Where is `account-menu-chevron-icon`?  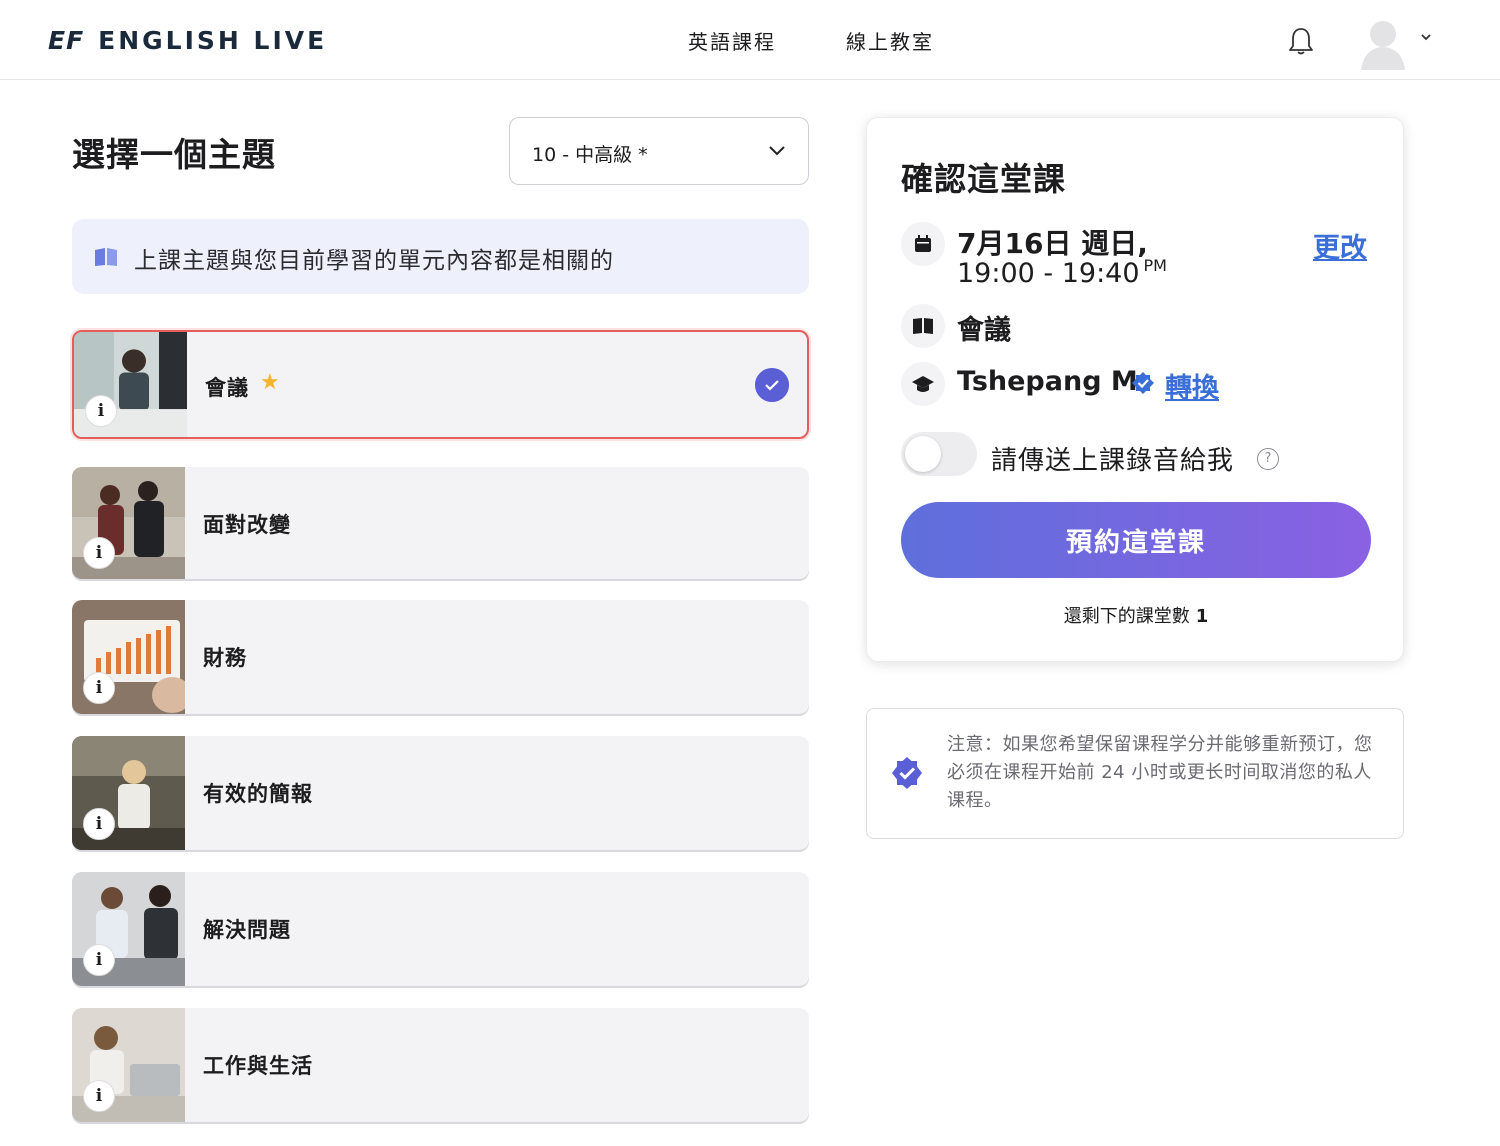 account-menu-chevron-icon is located at coordinates (1426, 37).